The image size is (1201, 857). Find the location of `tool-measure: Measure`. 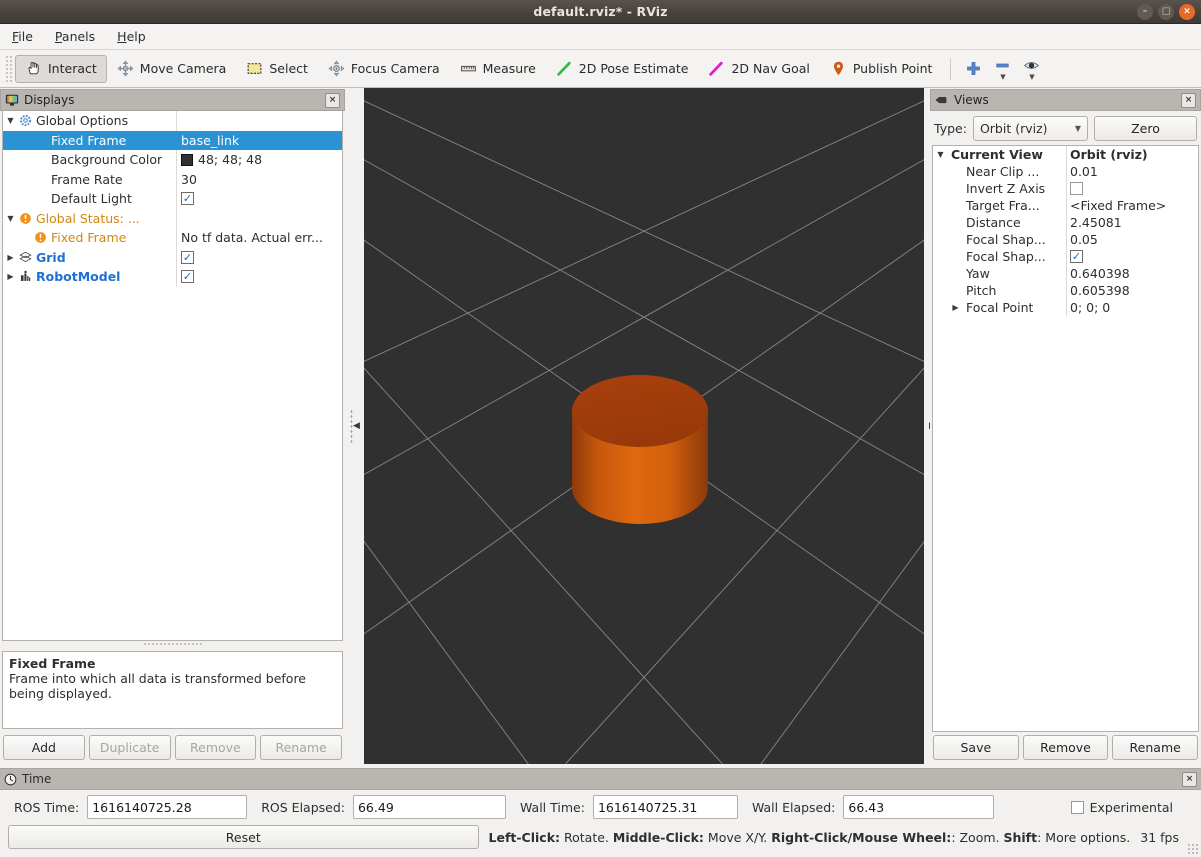

tool-measure: Measure is located at coordinates (498, 69).